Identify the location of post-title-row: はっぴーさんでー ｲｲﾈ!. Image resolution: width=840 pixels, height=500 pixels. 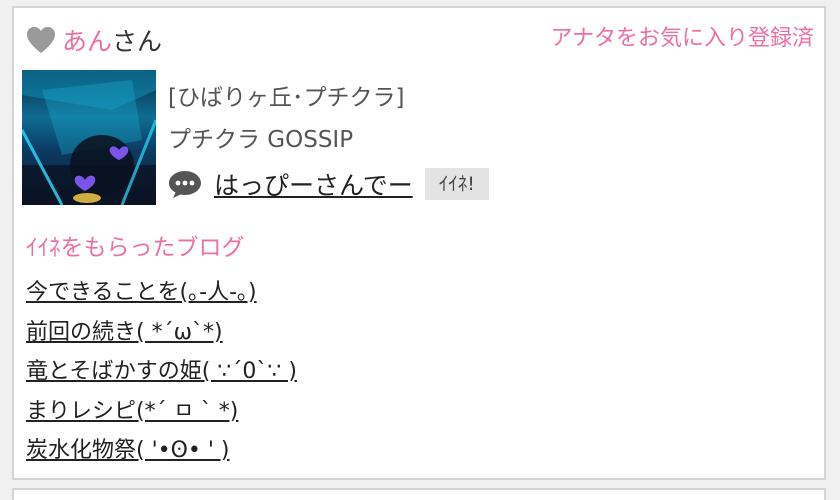
(328, 184).